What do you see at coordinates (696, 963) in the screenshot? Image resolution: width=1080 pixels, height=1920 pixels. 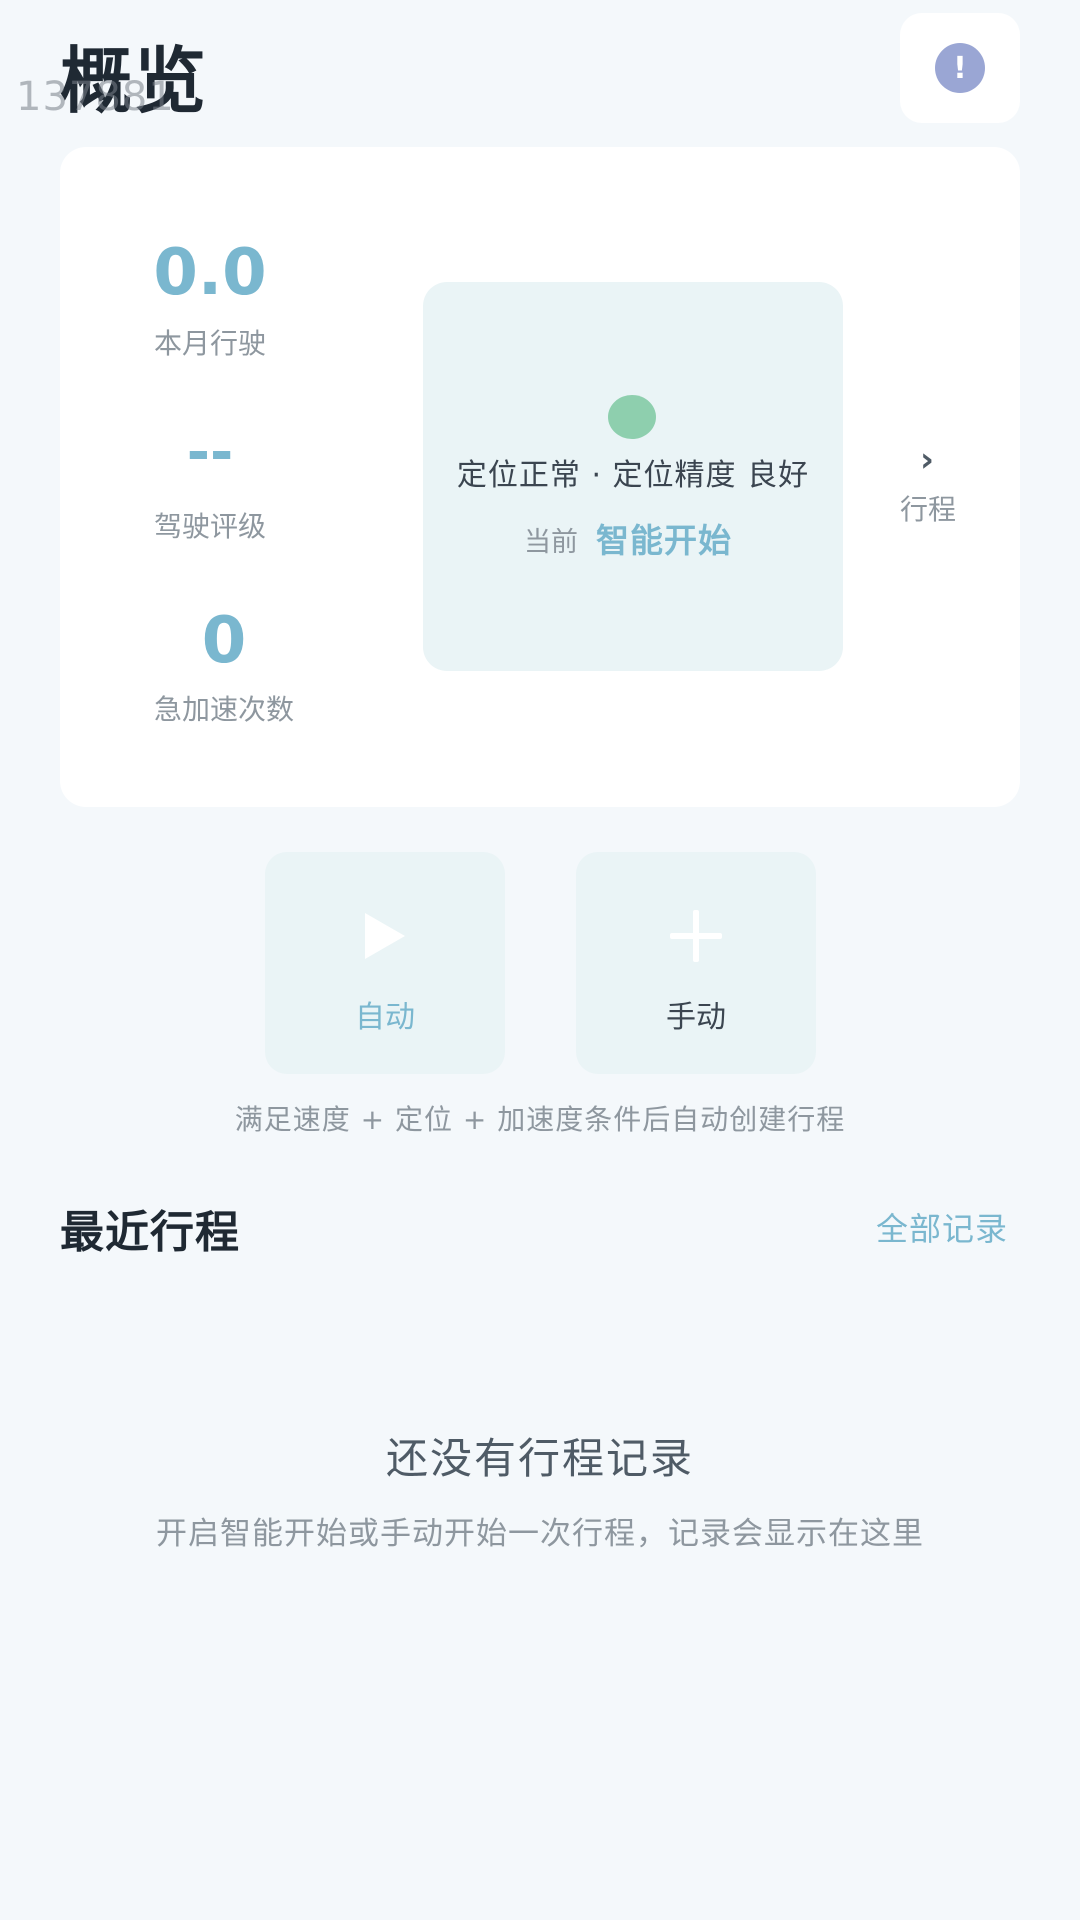 I see `manual-mode-button: 手动` at bounding box center [696, 963].